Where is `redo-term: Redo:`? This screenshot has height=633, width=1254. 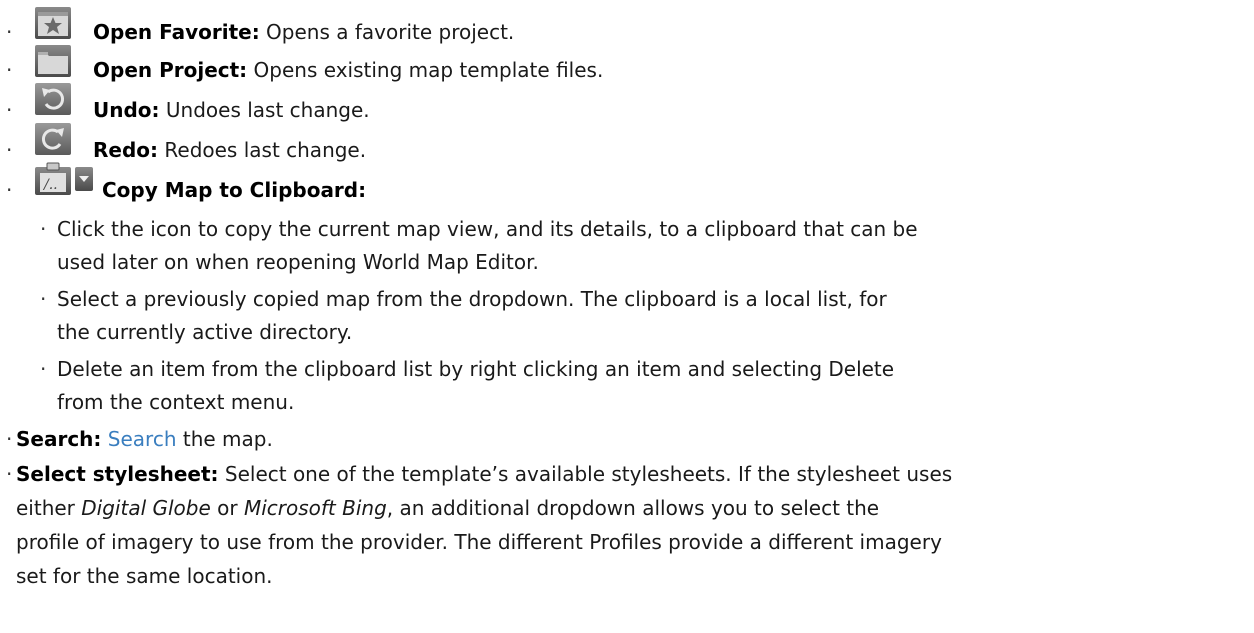 redo-term: Redo: is located at coordinates (126, 150).